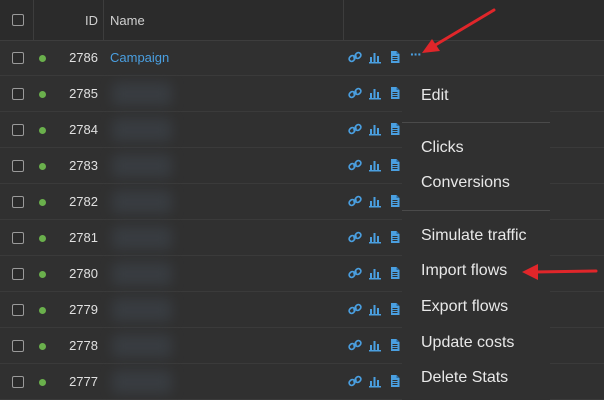  Describe the element at coordinates (83, 381) in the screenshot. I see `row-id: 2777` at that location.